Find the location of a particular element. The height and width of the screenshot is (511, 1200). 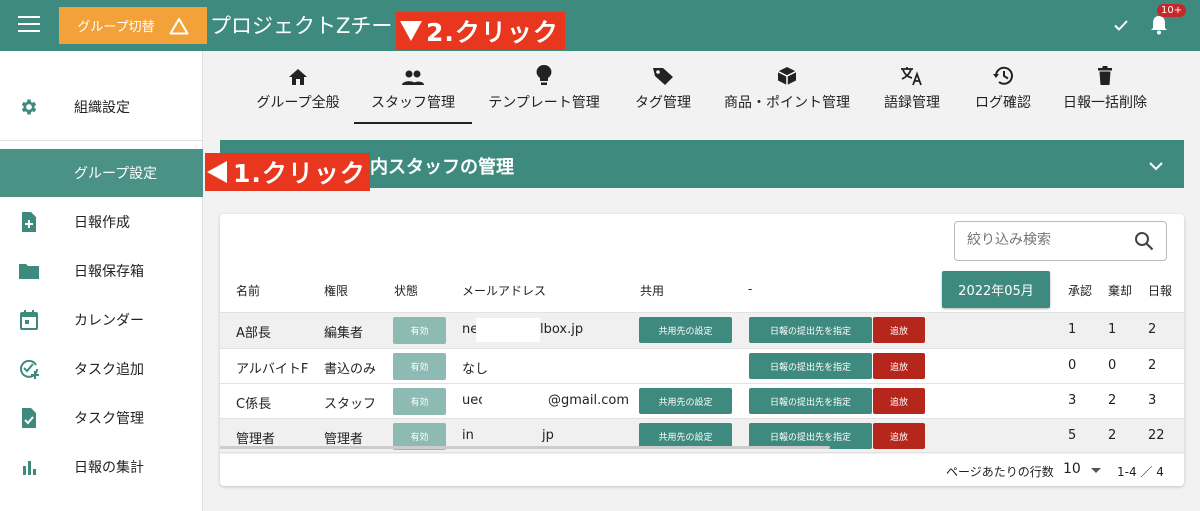

tab-label: 商品・ポイント管理 is located at coordinates (787, 103).